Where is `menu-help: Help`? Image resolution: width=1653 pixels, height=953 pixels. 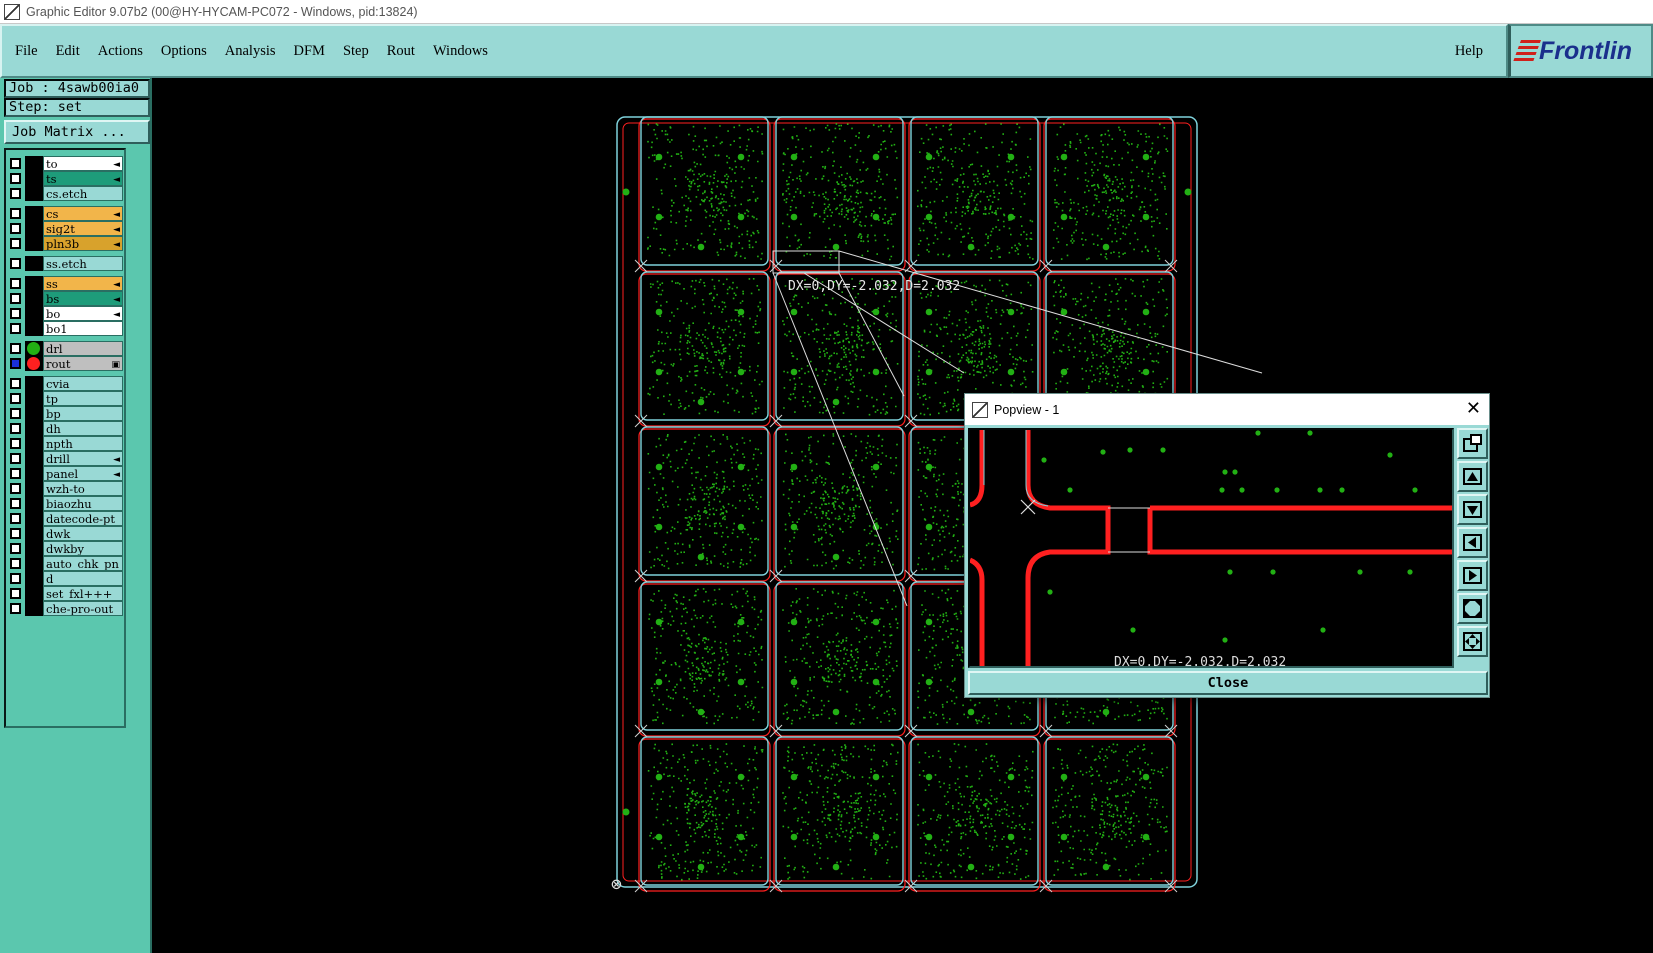
menu-help: Help is located at coordinates (1469, 51).